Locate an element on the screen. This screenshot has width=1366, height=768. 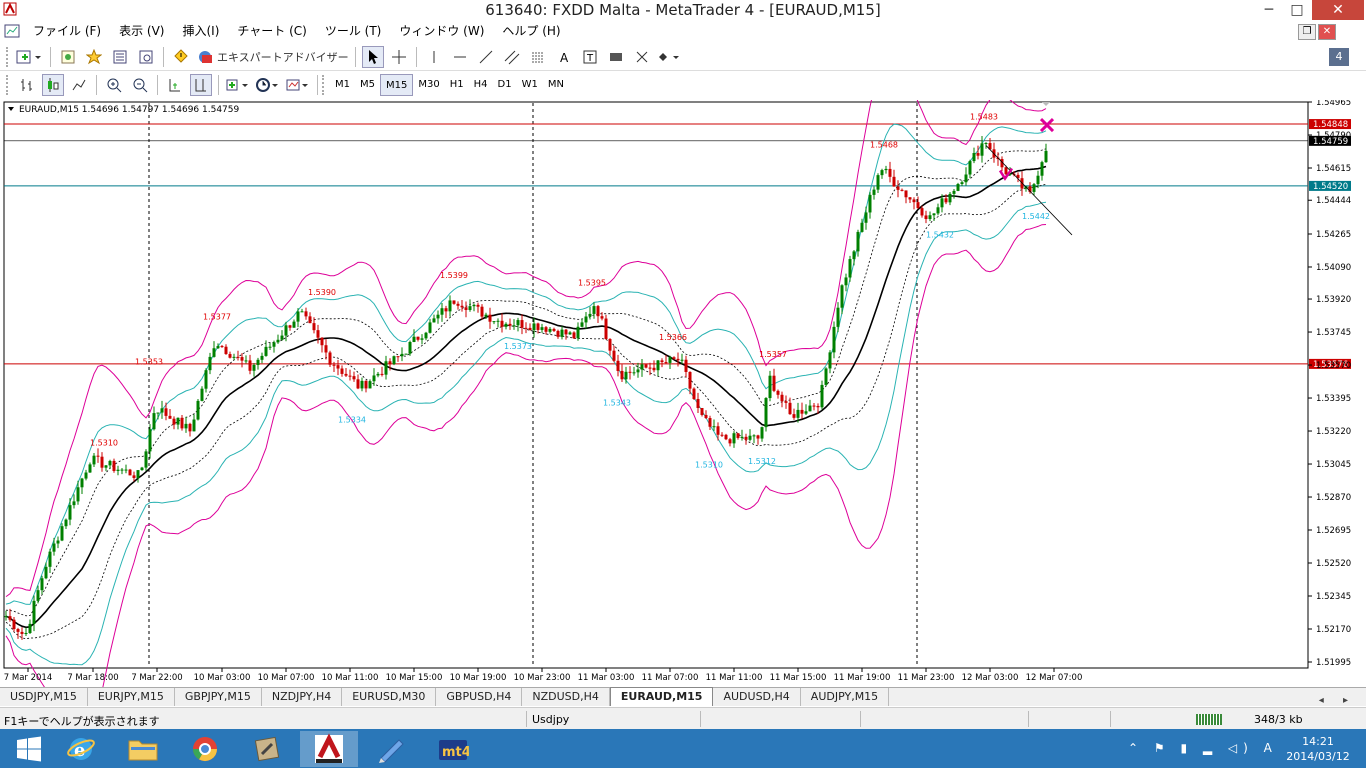
shapes-dropdown-icon is located at coordinates (669, 57).